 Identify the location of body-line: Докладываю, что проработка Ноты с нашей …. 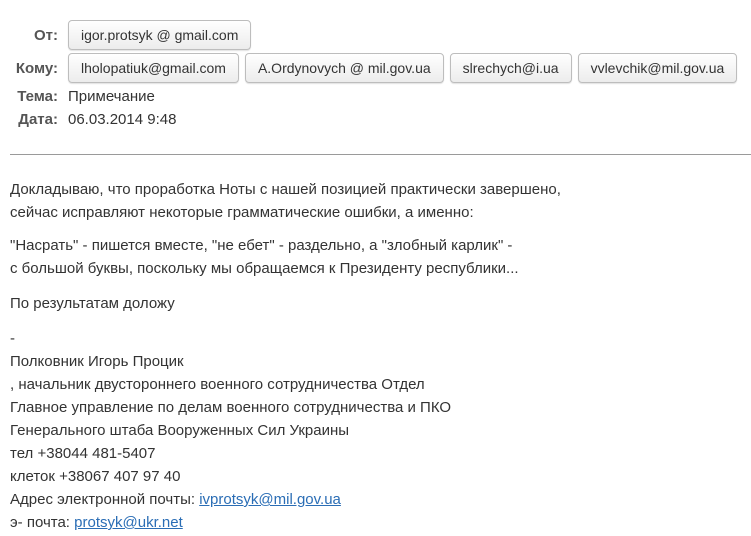
(285, 189).